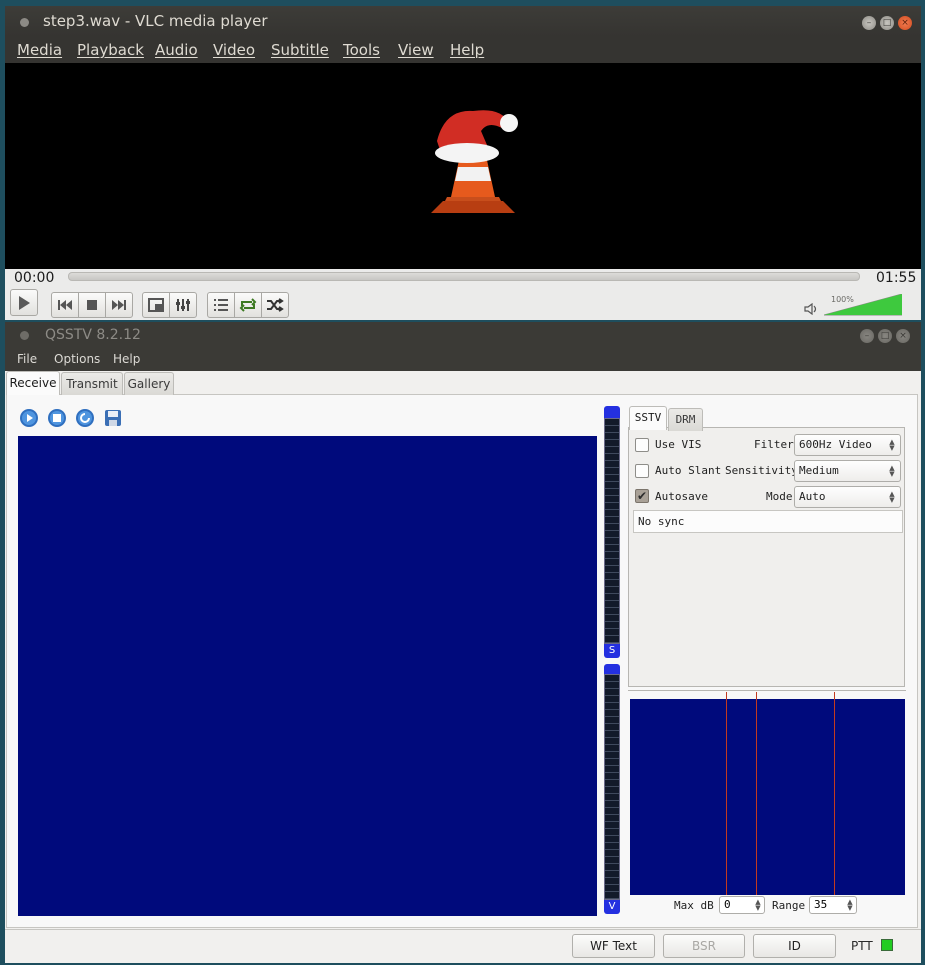 The width and height of the screenshot is (925, 965). I want to click on refresh-icon, so click(85, 418).